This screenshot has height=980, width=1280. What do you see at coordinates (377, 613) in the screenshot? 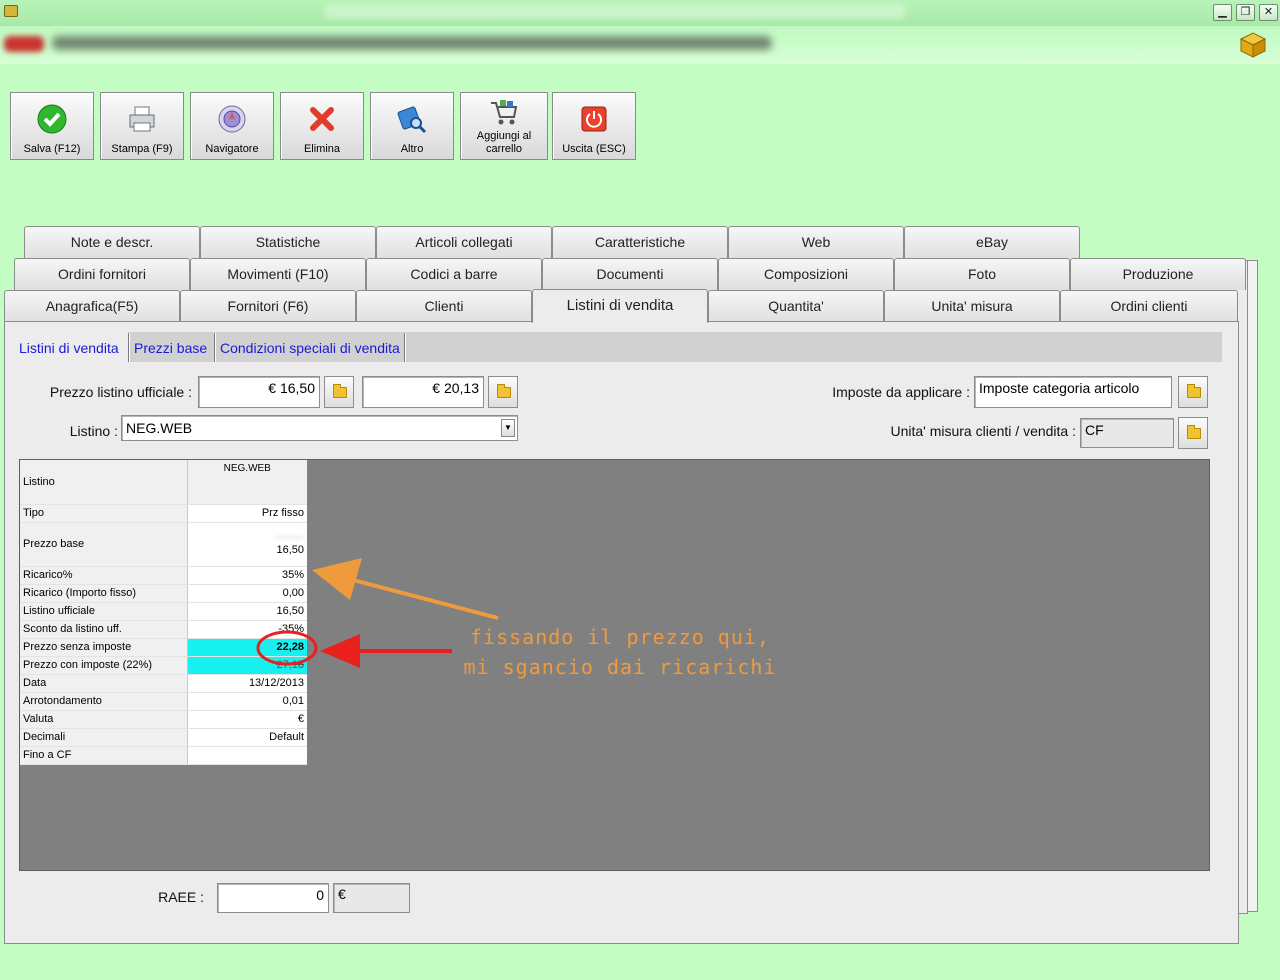
I see `annotation-overlay` at bounding box center [377, 613].